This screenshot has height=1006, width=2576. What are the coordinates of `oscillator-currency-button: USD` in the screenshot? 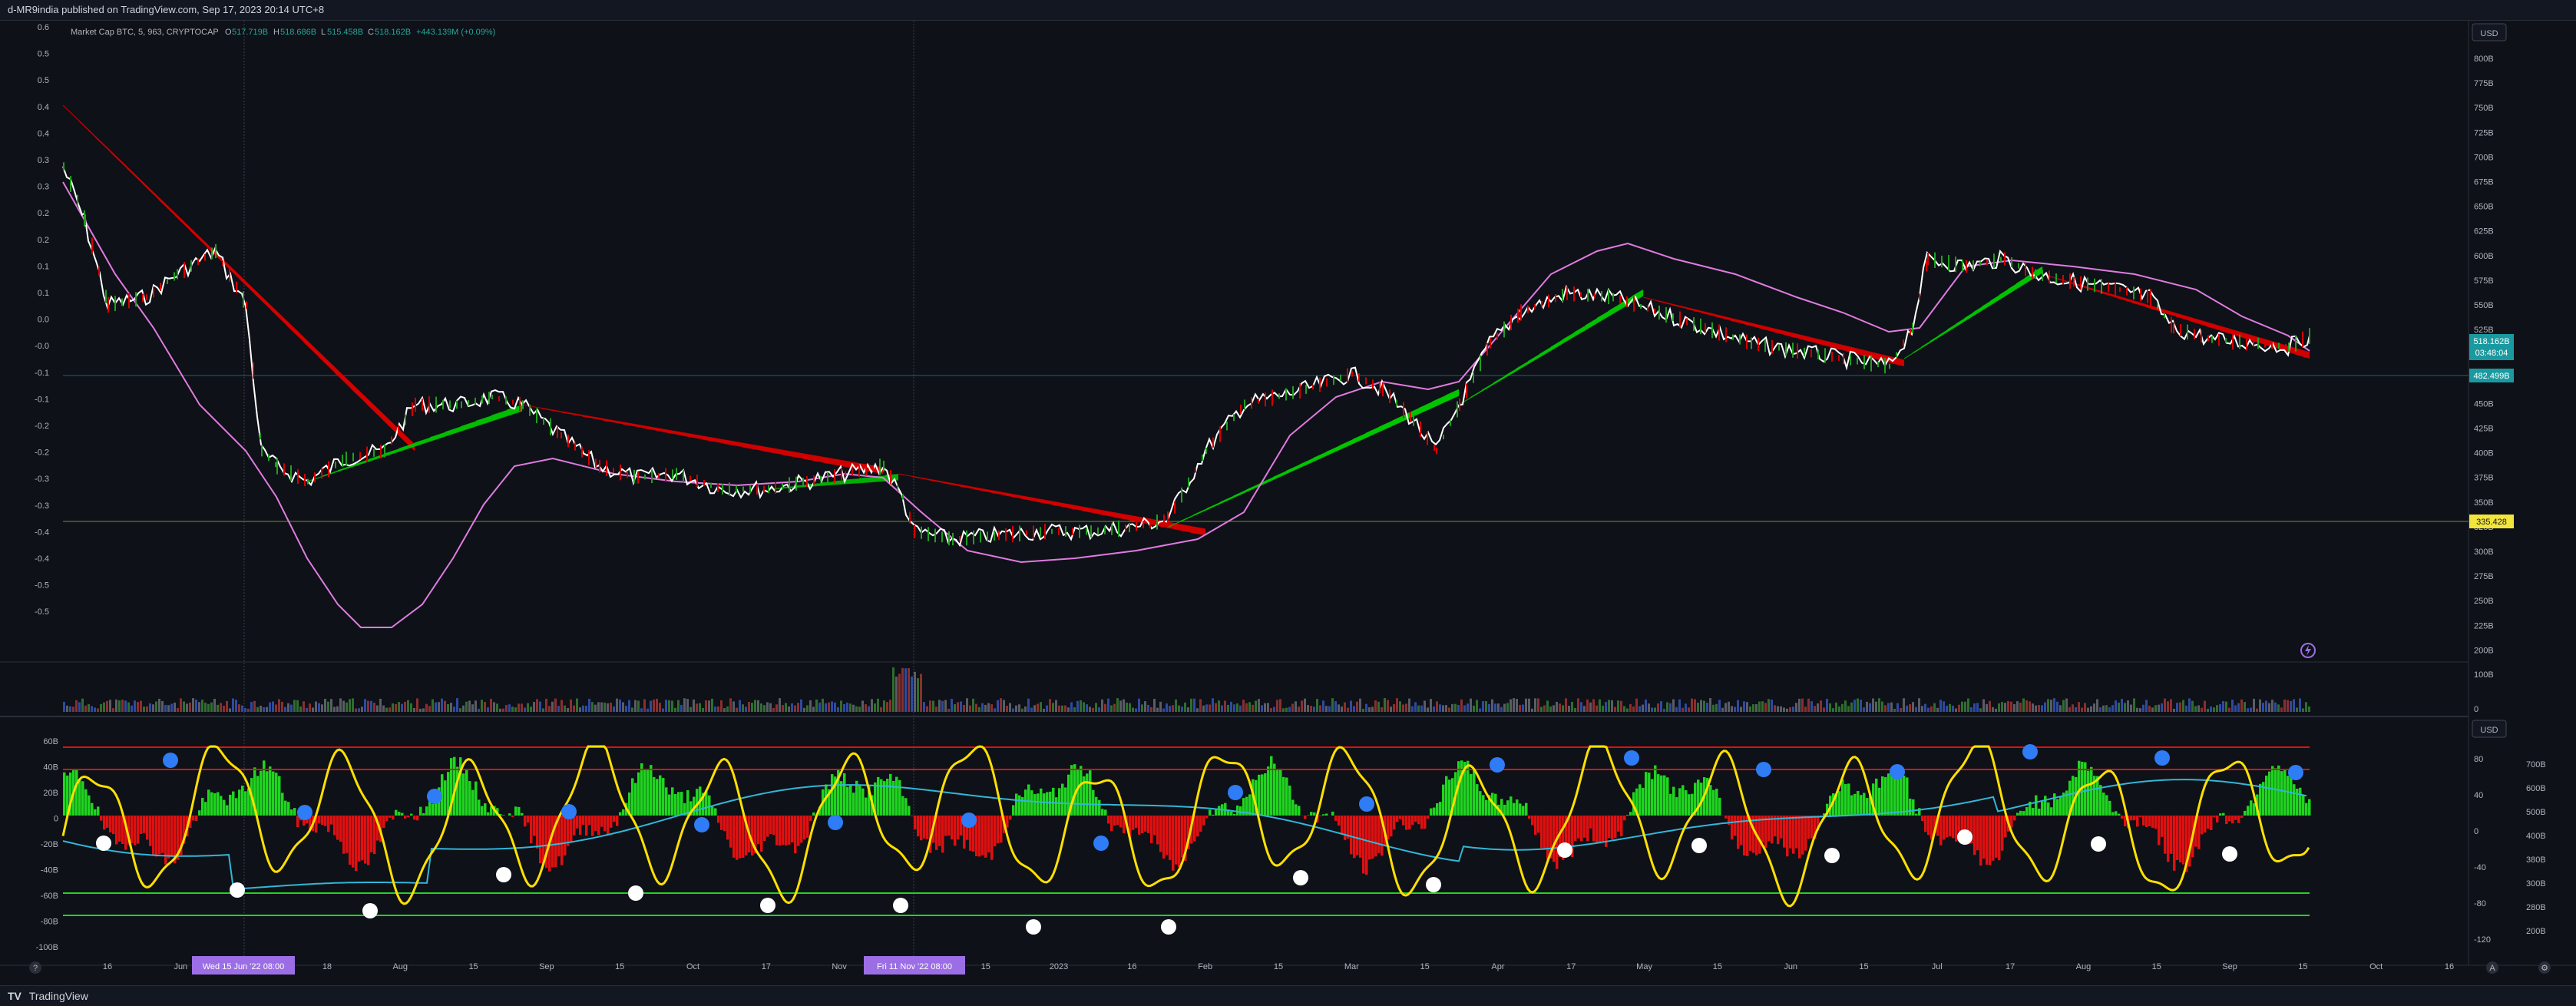 It's located at (2489, 729).